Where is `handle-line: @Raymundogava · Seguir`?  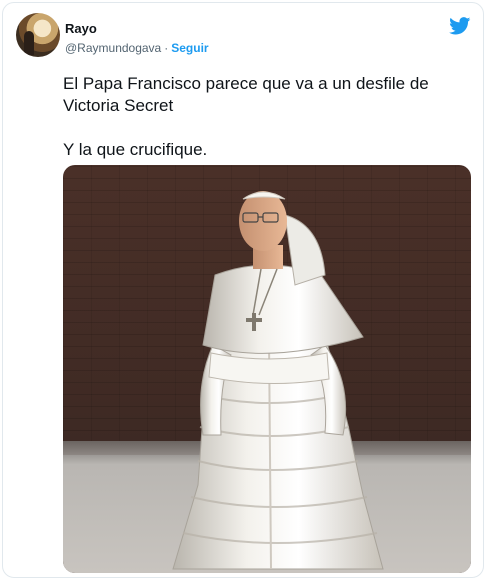
handle-line: @Raymundogava · Seguir is located at coordinates (137, 48).